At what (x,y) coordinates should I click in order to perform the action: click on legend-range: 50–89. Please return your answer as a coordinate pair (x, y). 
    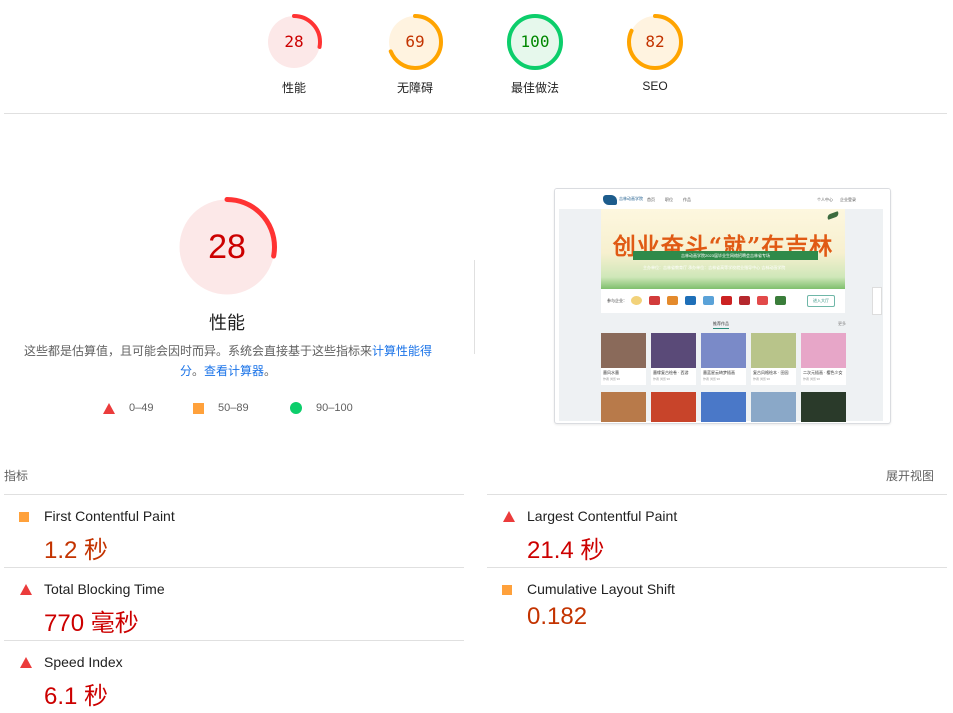
    Looking at the image, I should click on (233, 408).